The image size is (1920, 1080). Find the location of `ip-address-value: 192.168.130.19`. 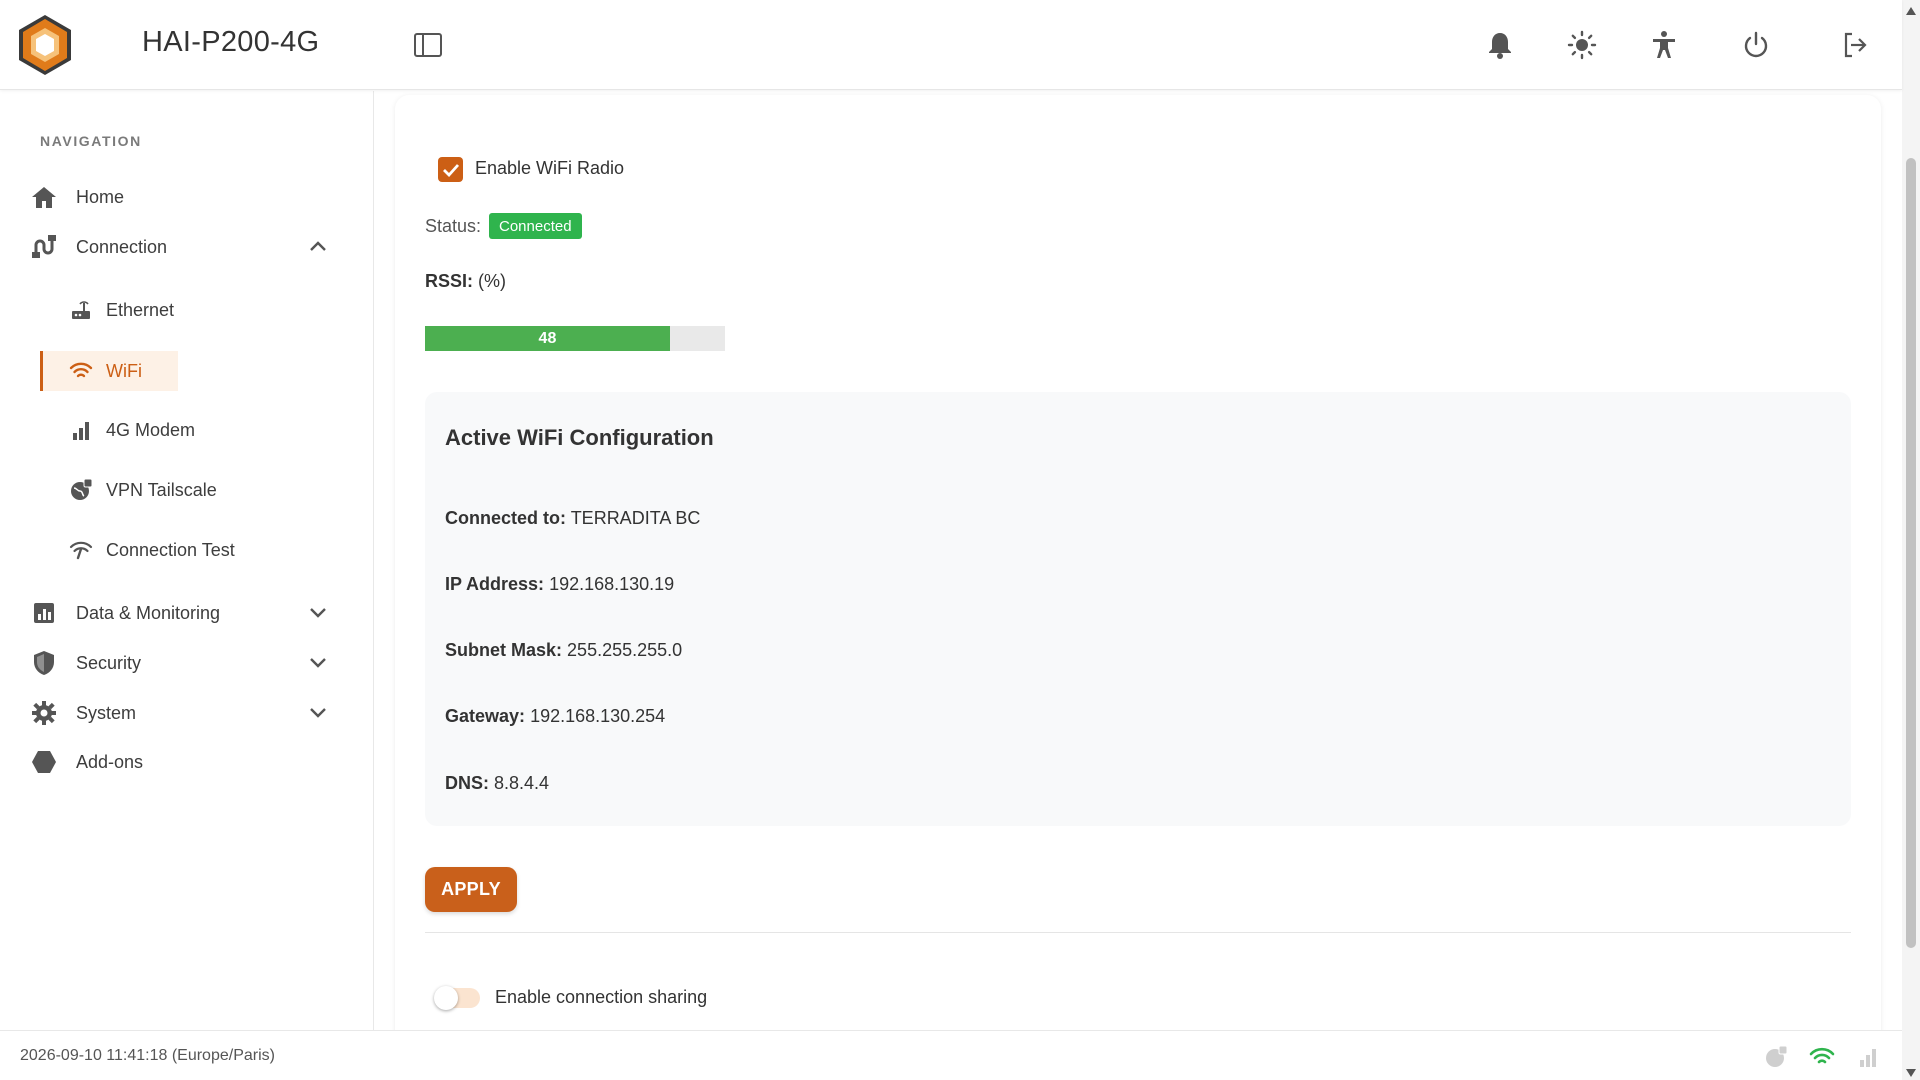

ip-address-value: 192.168.130.19 is located at coordinates (612, 584).